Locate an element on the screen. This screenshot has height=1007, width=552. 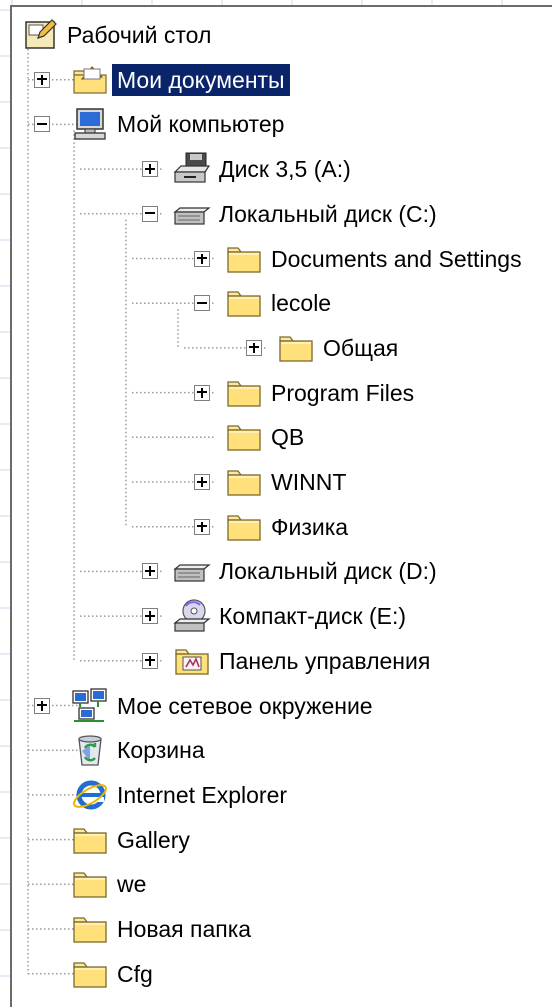
internet-explorer-icon is located at coordinates (90, 795).